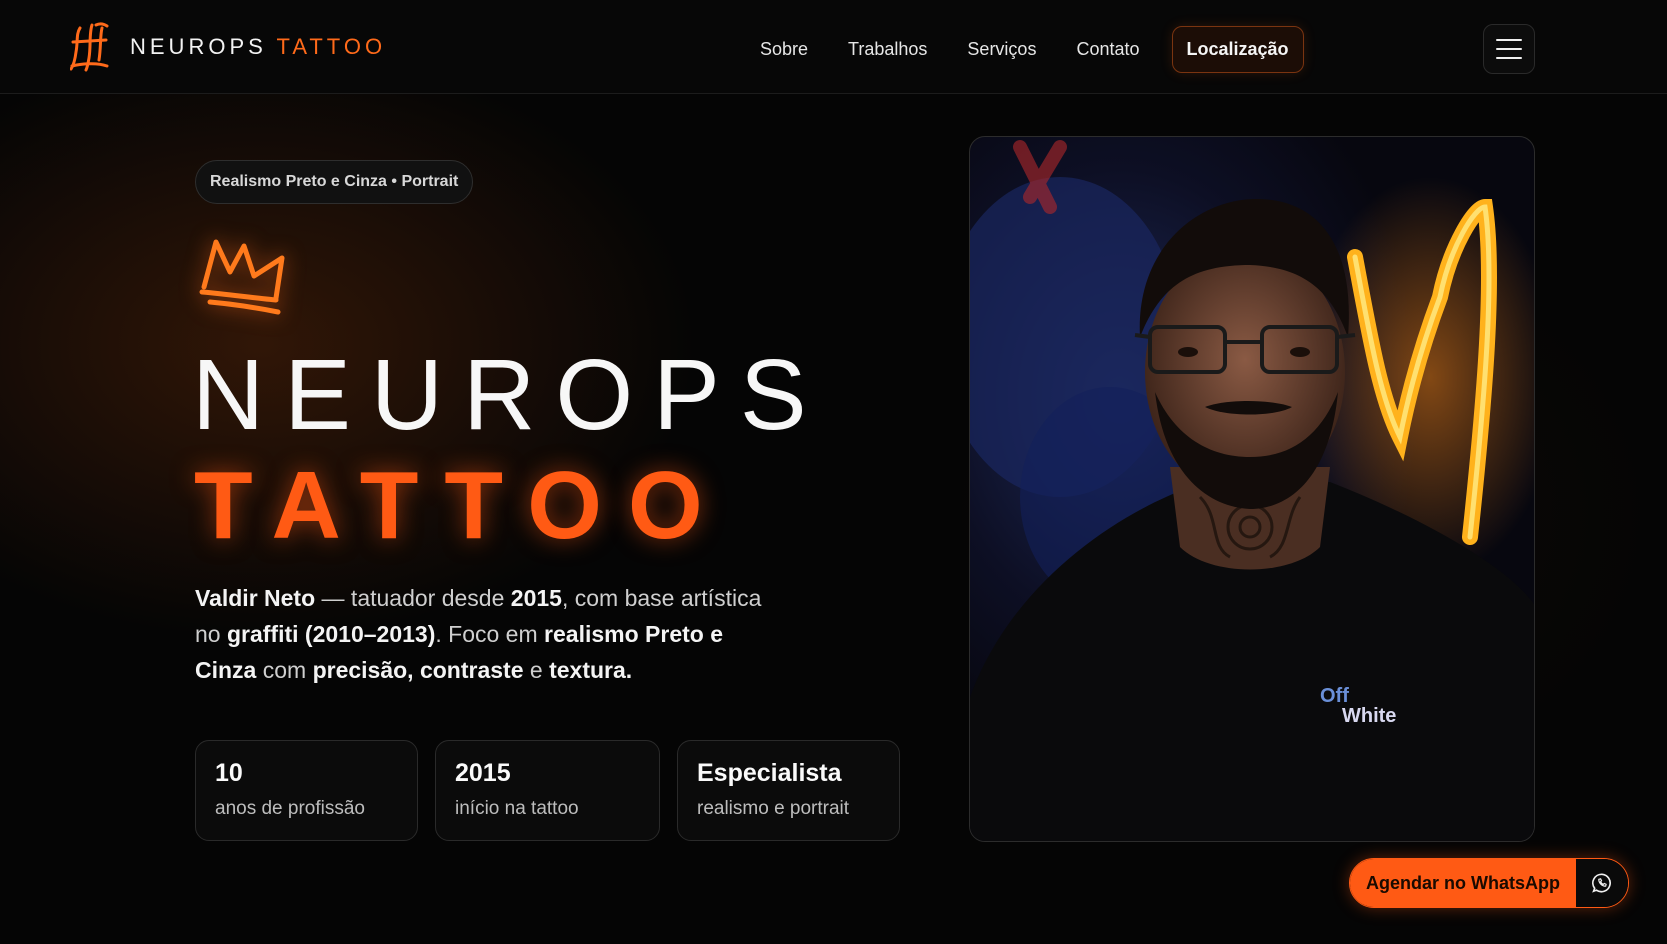 Image resolution: width=1667 pixels, height=944 pixels. What do you see at coordinates (1107, 49) in the screenshot?
I see `nav-contato: Contato` at bounding box center [1107, 49].